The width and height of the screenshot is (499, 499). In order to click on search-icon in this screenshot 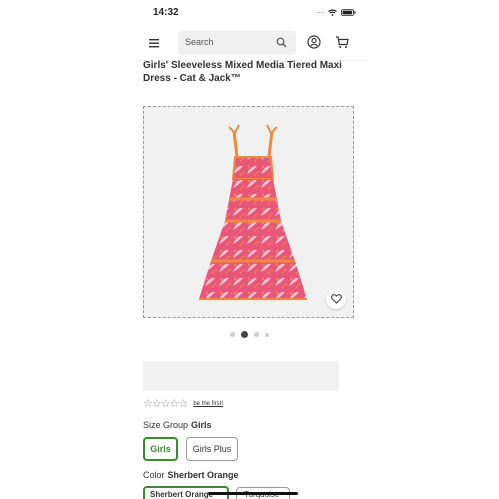, I will do `click(281, 42)`.